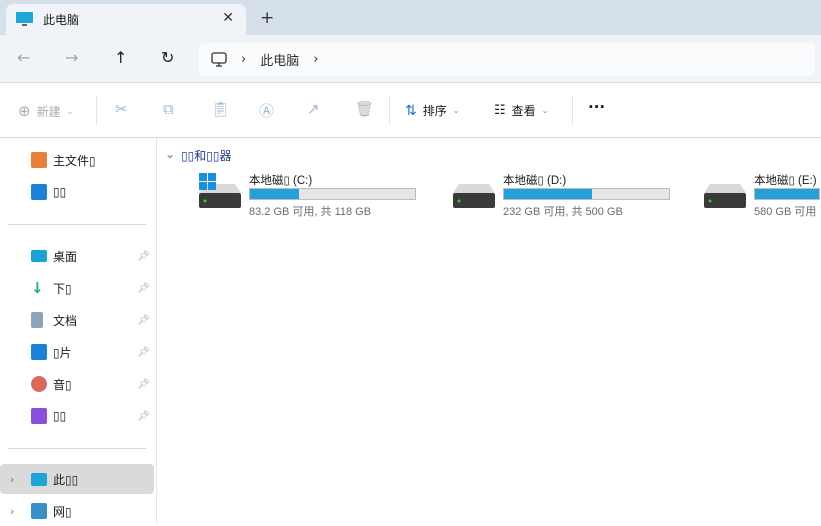 This screenshot has height=526, width=821. Describe the element at coordinates (220, 109) in the screenshot. I see `paste-icon: 📋︎` at that location.